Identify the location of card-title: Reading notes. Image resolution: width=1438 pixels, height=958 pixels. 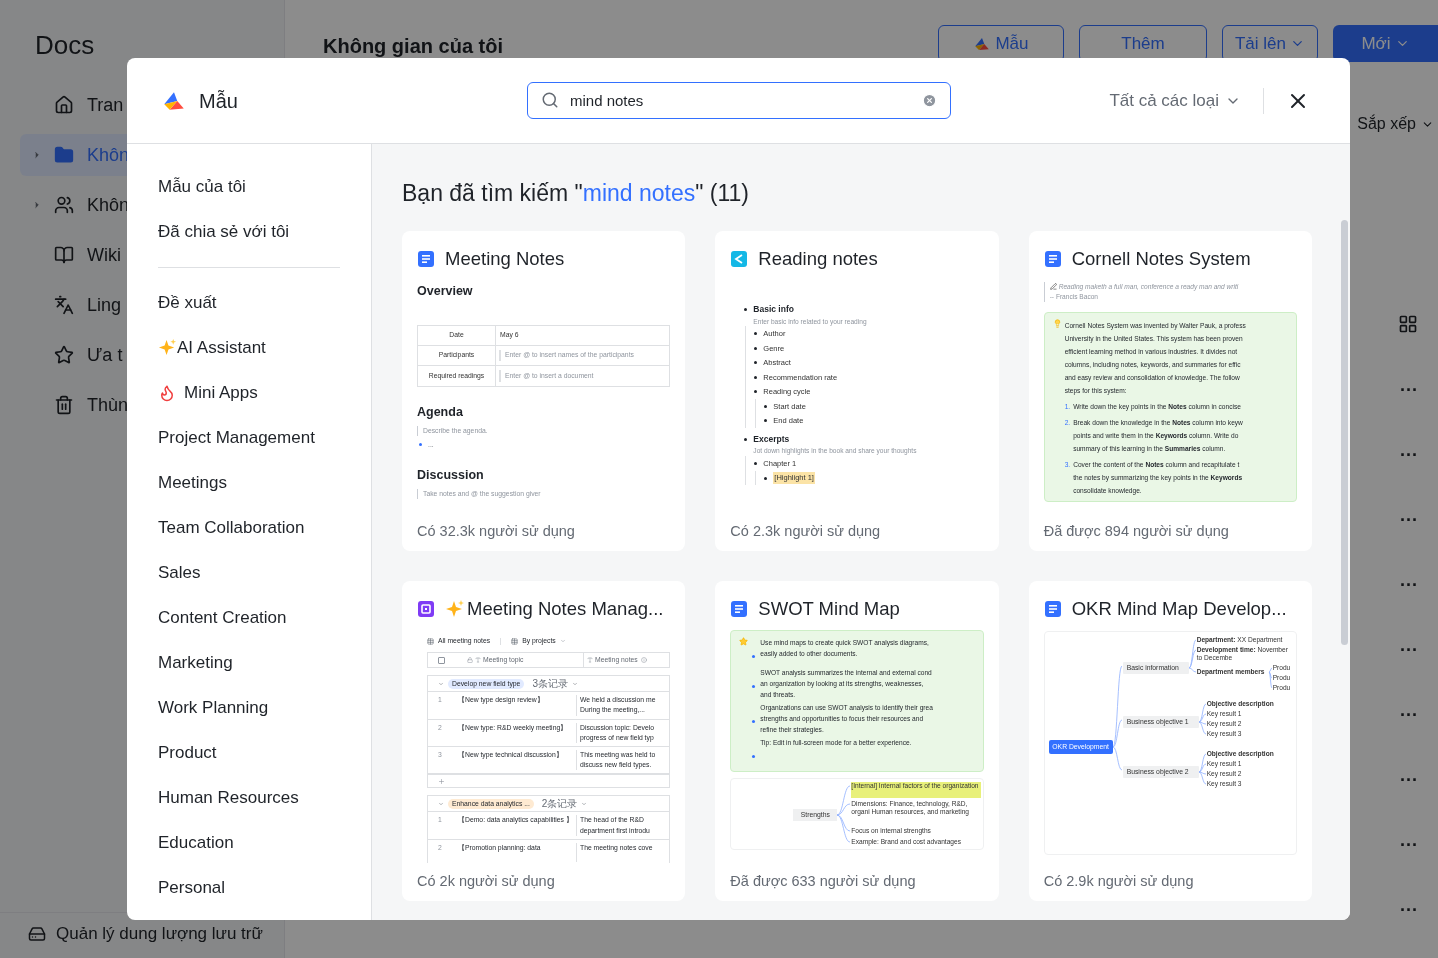
(818, 259).